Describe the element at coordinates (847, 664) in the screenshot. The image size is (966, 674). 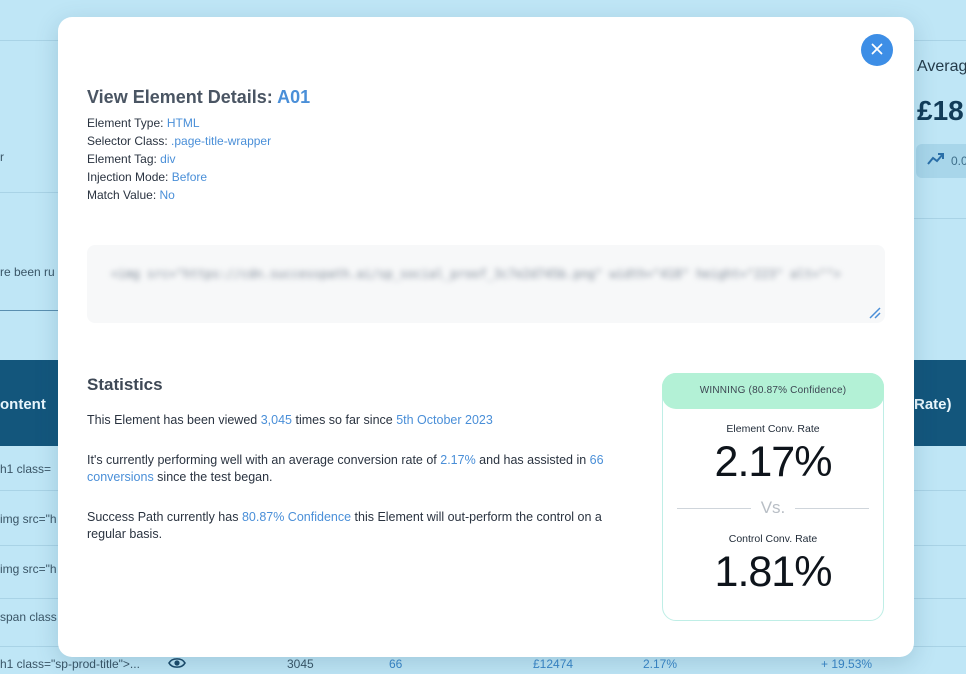
I see `table-cell-uplift: + 19.53%` at that location.